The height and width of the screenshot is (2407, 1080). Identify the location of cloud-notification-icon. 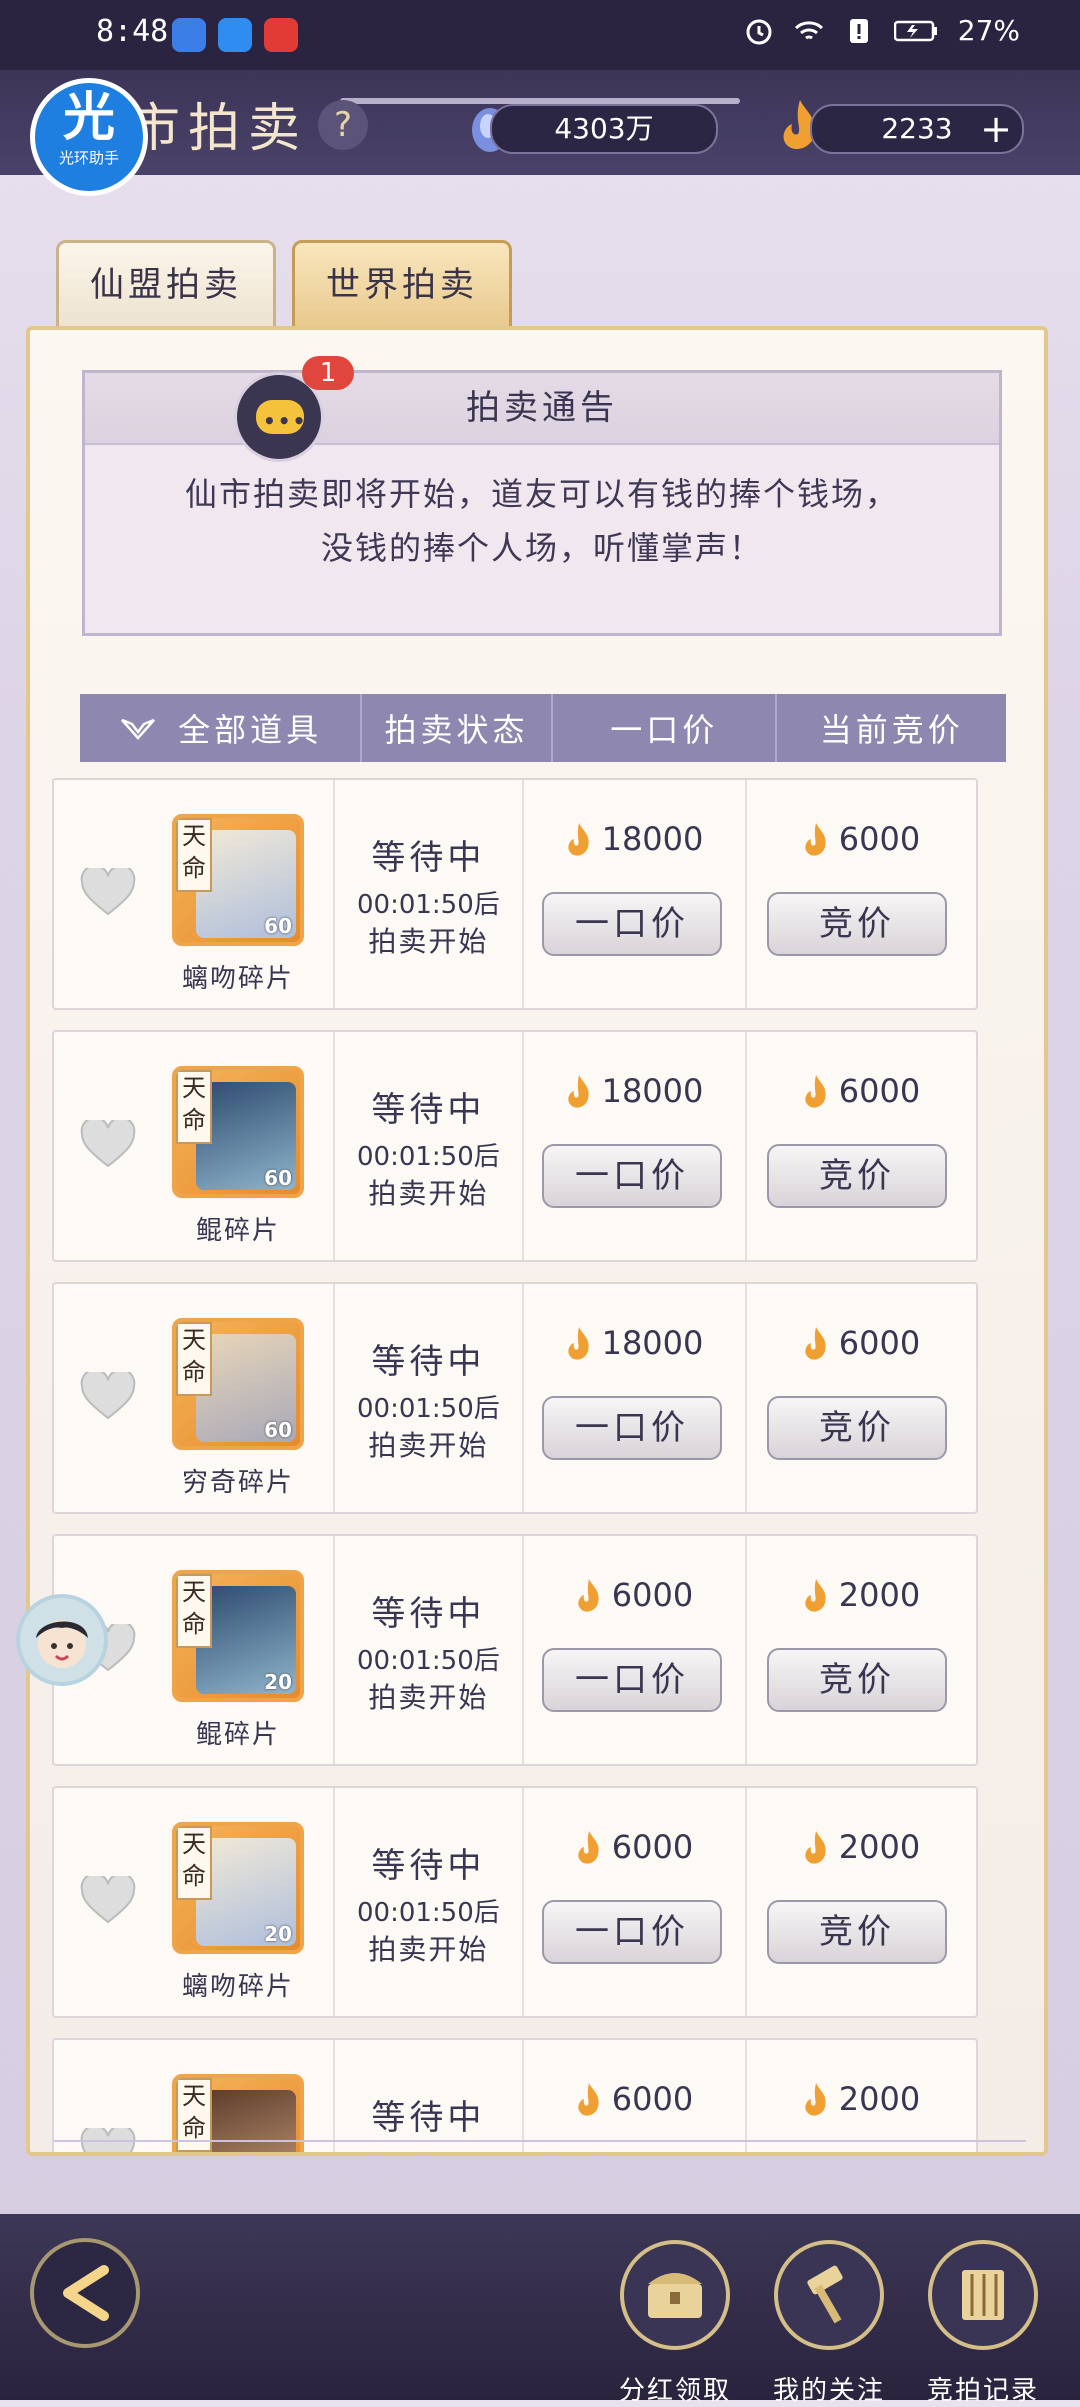
(235, 35).